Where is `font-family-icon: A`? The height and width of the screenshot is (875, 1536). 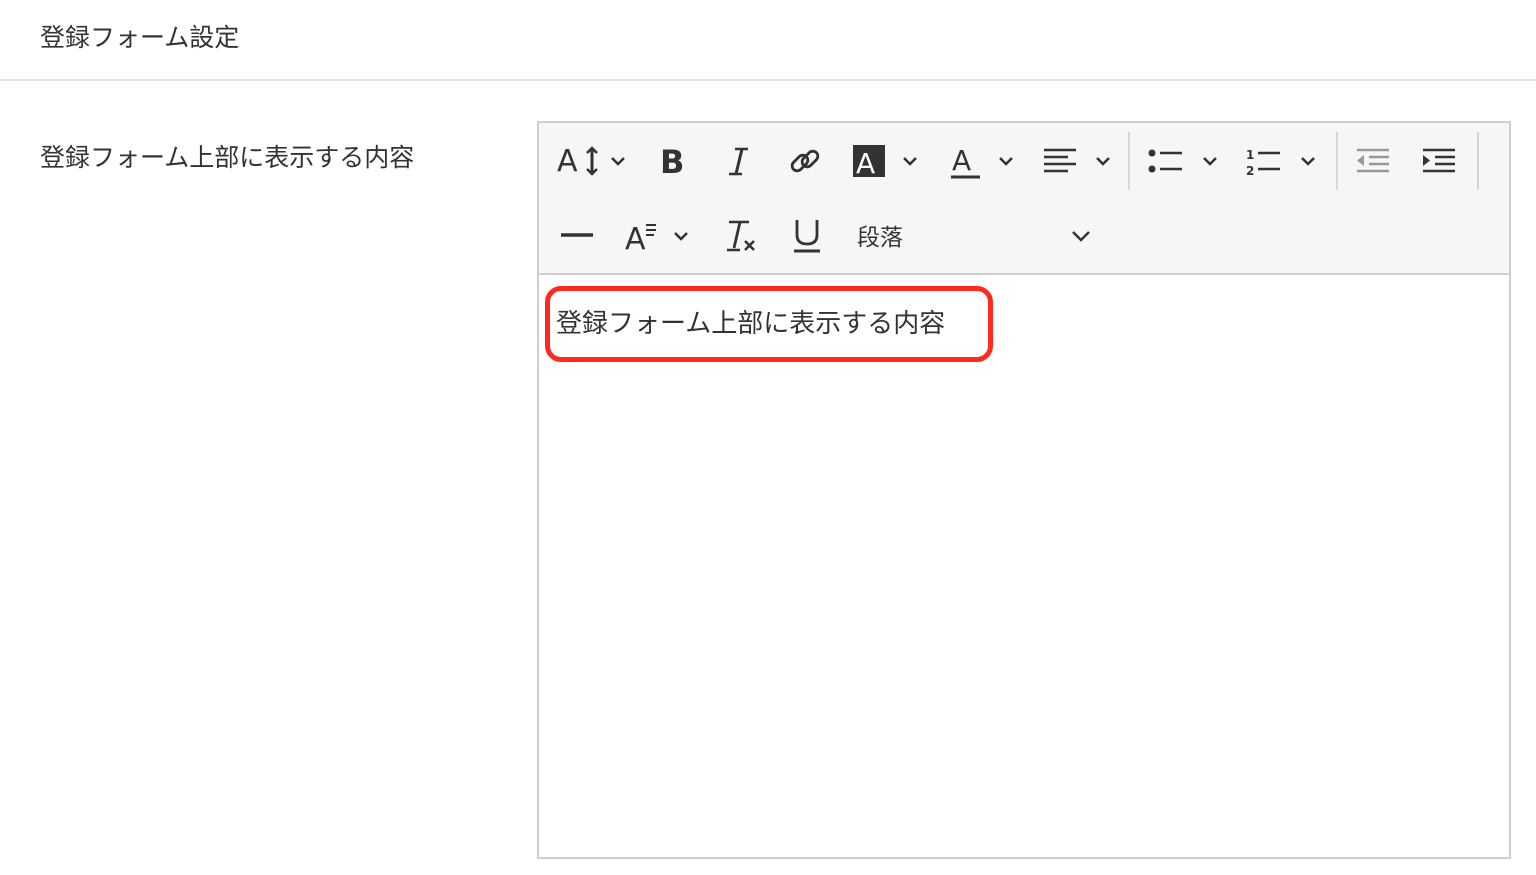 font-family-icon: A is located at coordinates (660, 235).